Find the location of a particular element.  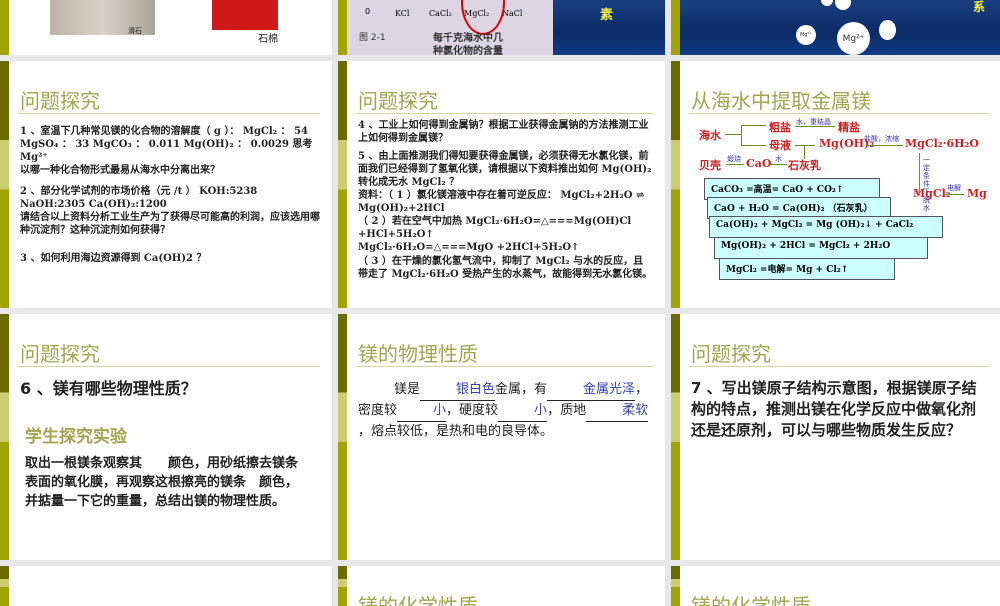

slide-thumbnail-minerals: 滑石 石棉 is located at coordinates (166, 27).